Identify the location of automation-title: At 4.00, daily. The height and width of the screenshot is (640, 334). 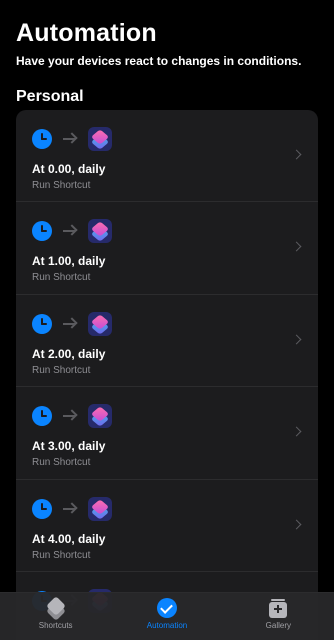
(69, 538).